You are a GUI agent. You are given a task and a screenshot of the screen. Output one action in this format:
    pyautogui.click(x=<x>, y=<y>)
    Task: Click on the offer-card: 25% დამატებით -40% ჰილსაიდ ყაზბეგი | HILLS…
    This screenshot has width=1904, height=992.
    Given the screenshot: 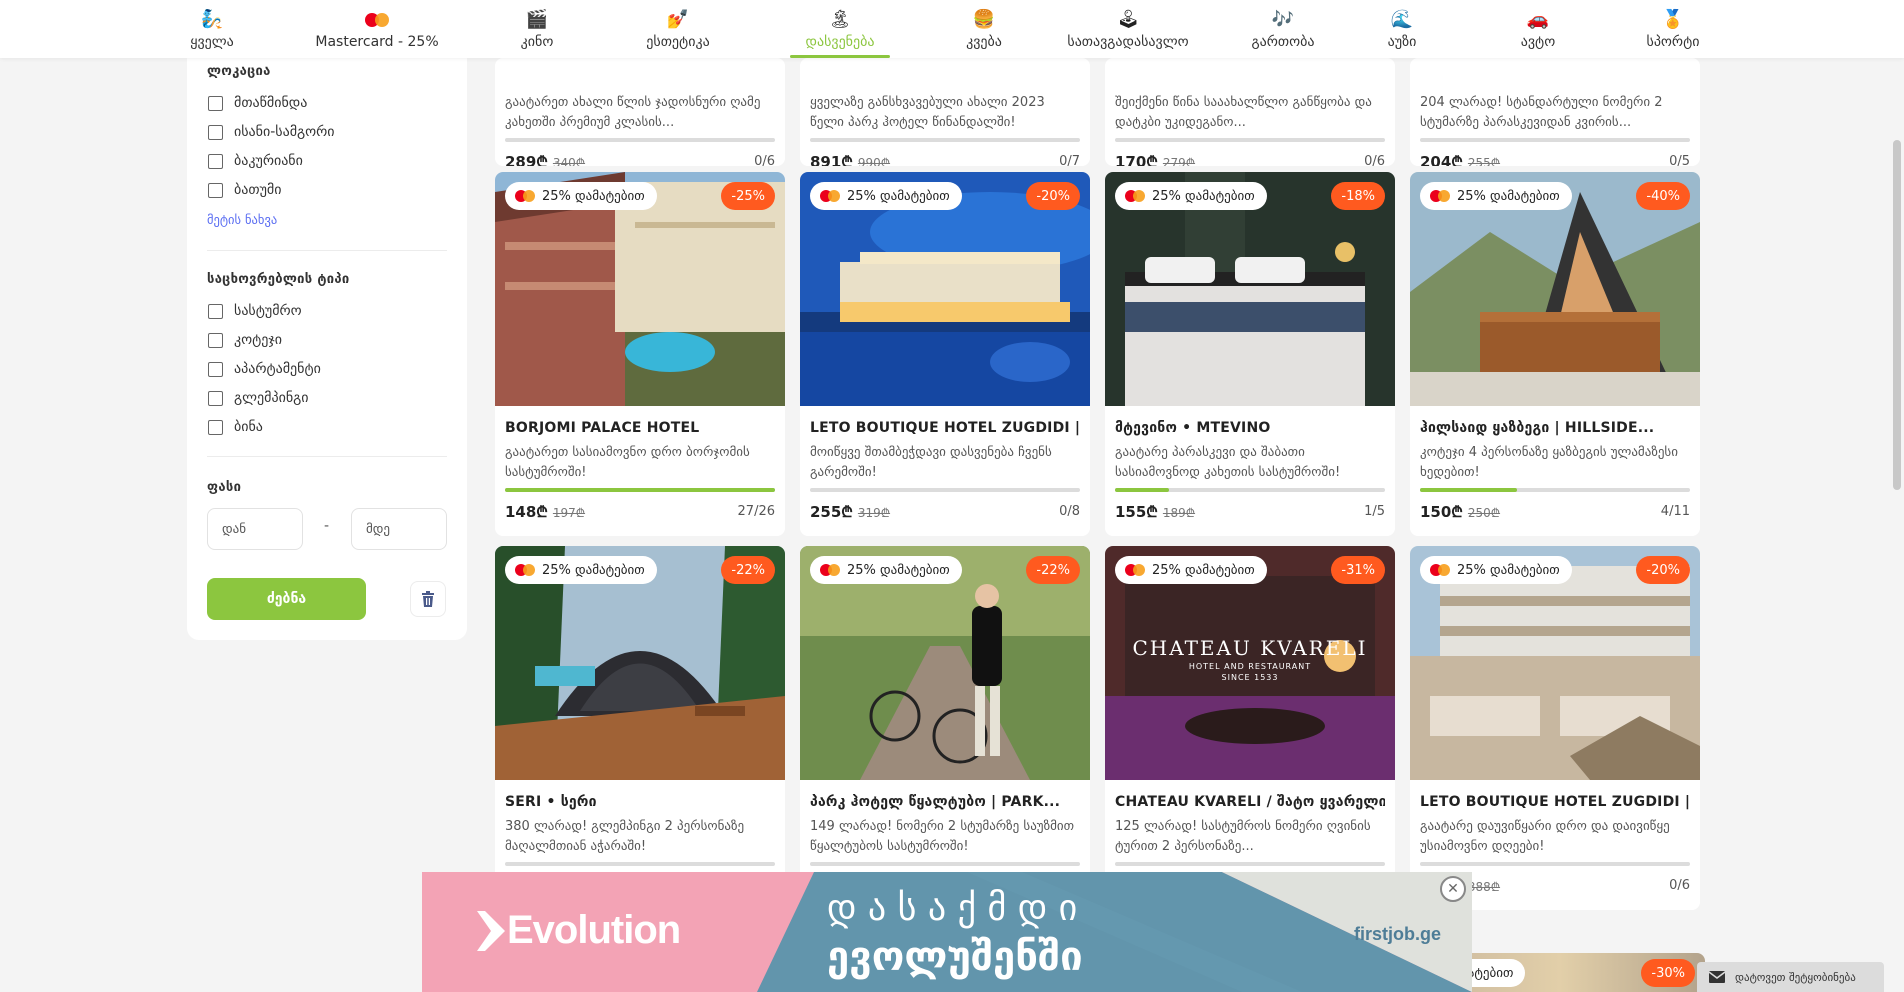 What is the action you would take?
    pyautogui.click(x=1555, y=354)
    